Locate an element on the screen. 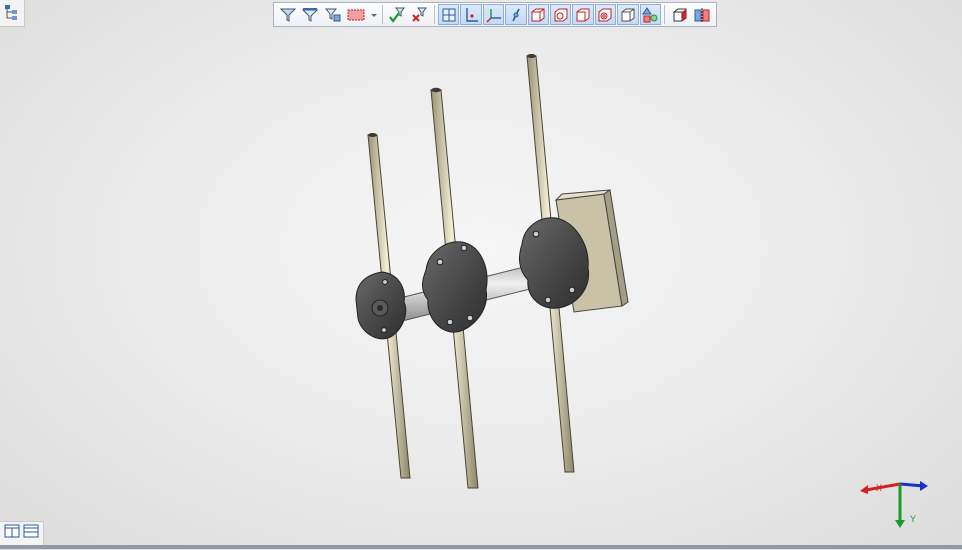  torus-icon is located at coordinates (605, 14).